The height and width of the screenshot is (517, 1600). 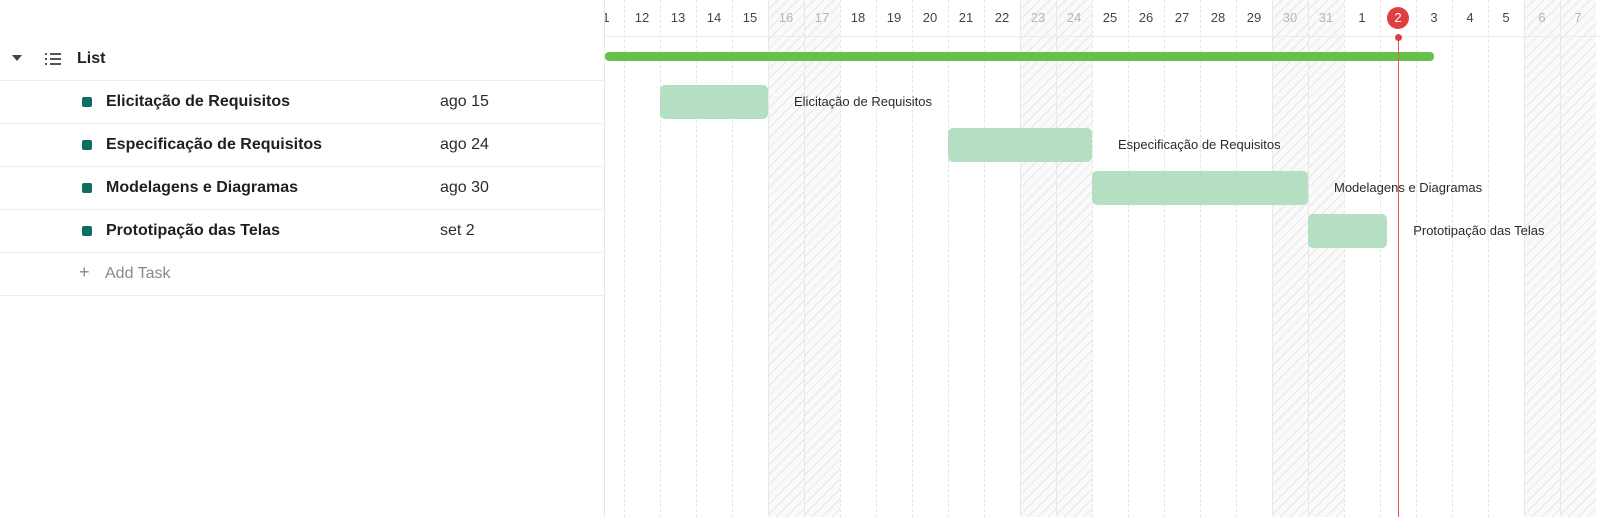 What do you see at coordinates (678, 17) in the screenshot?
I see `day-label: 13` at bounding box center [678, 17].